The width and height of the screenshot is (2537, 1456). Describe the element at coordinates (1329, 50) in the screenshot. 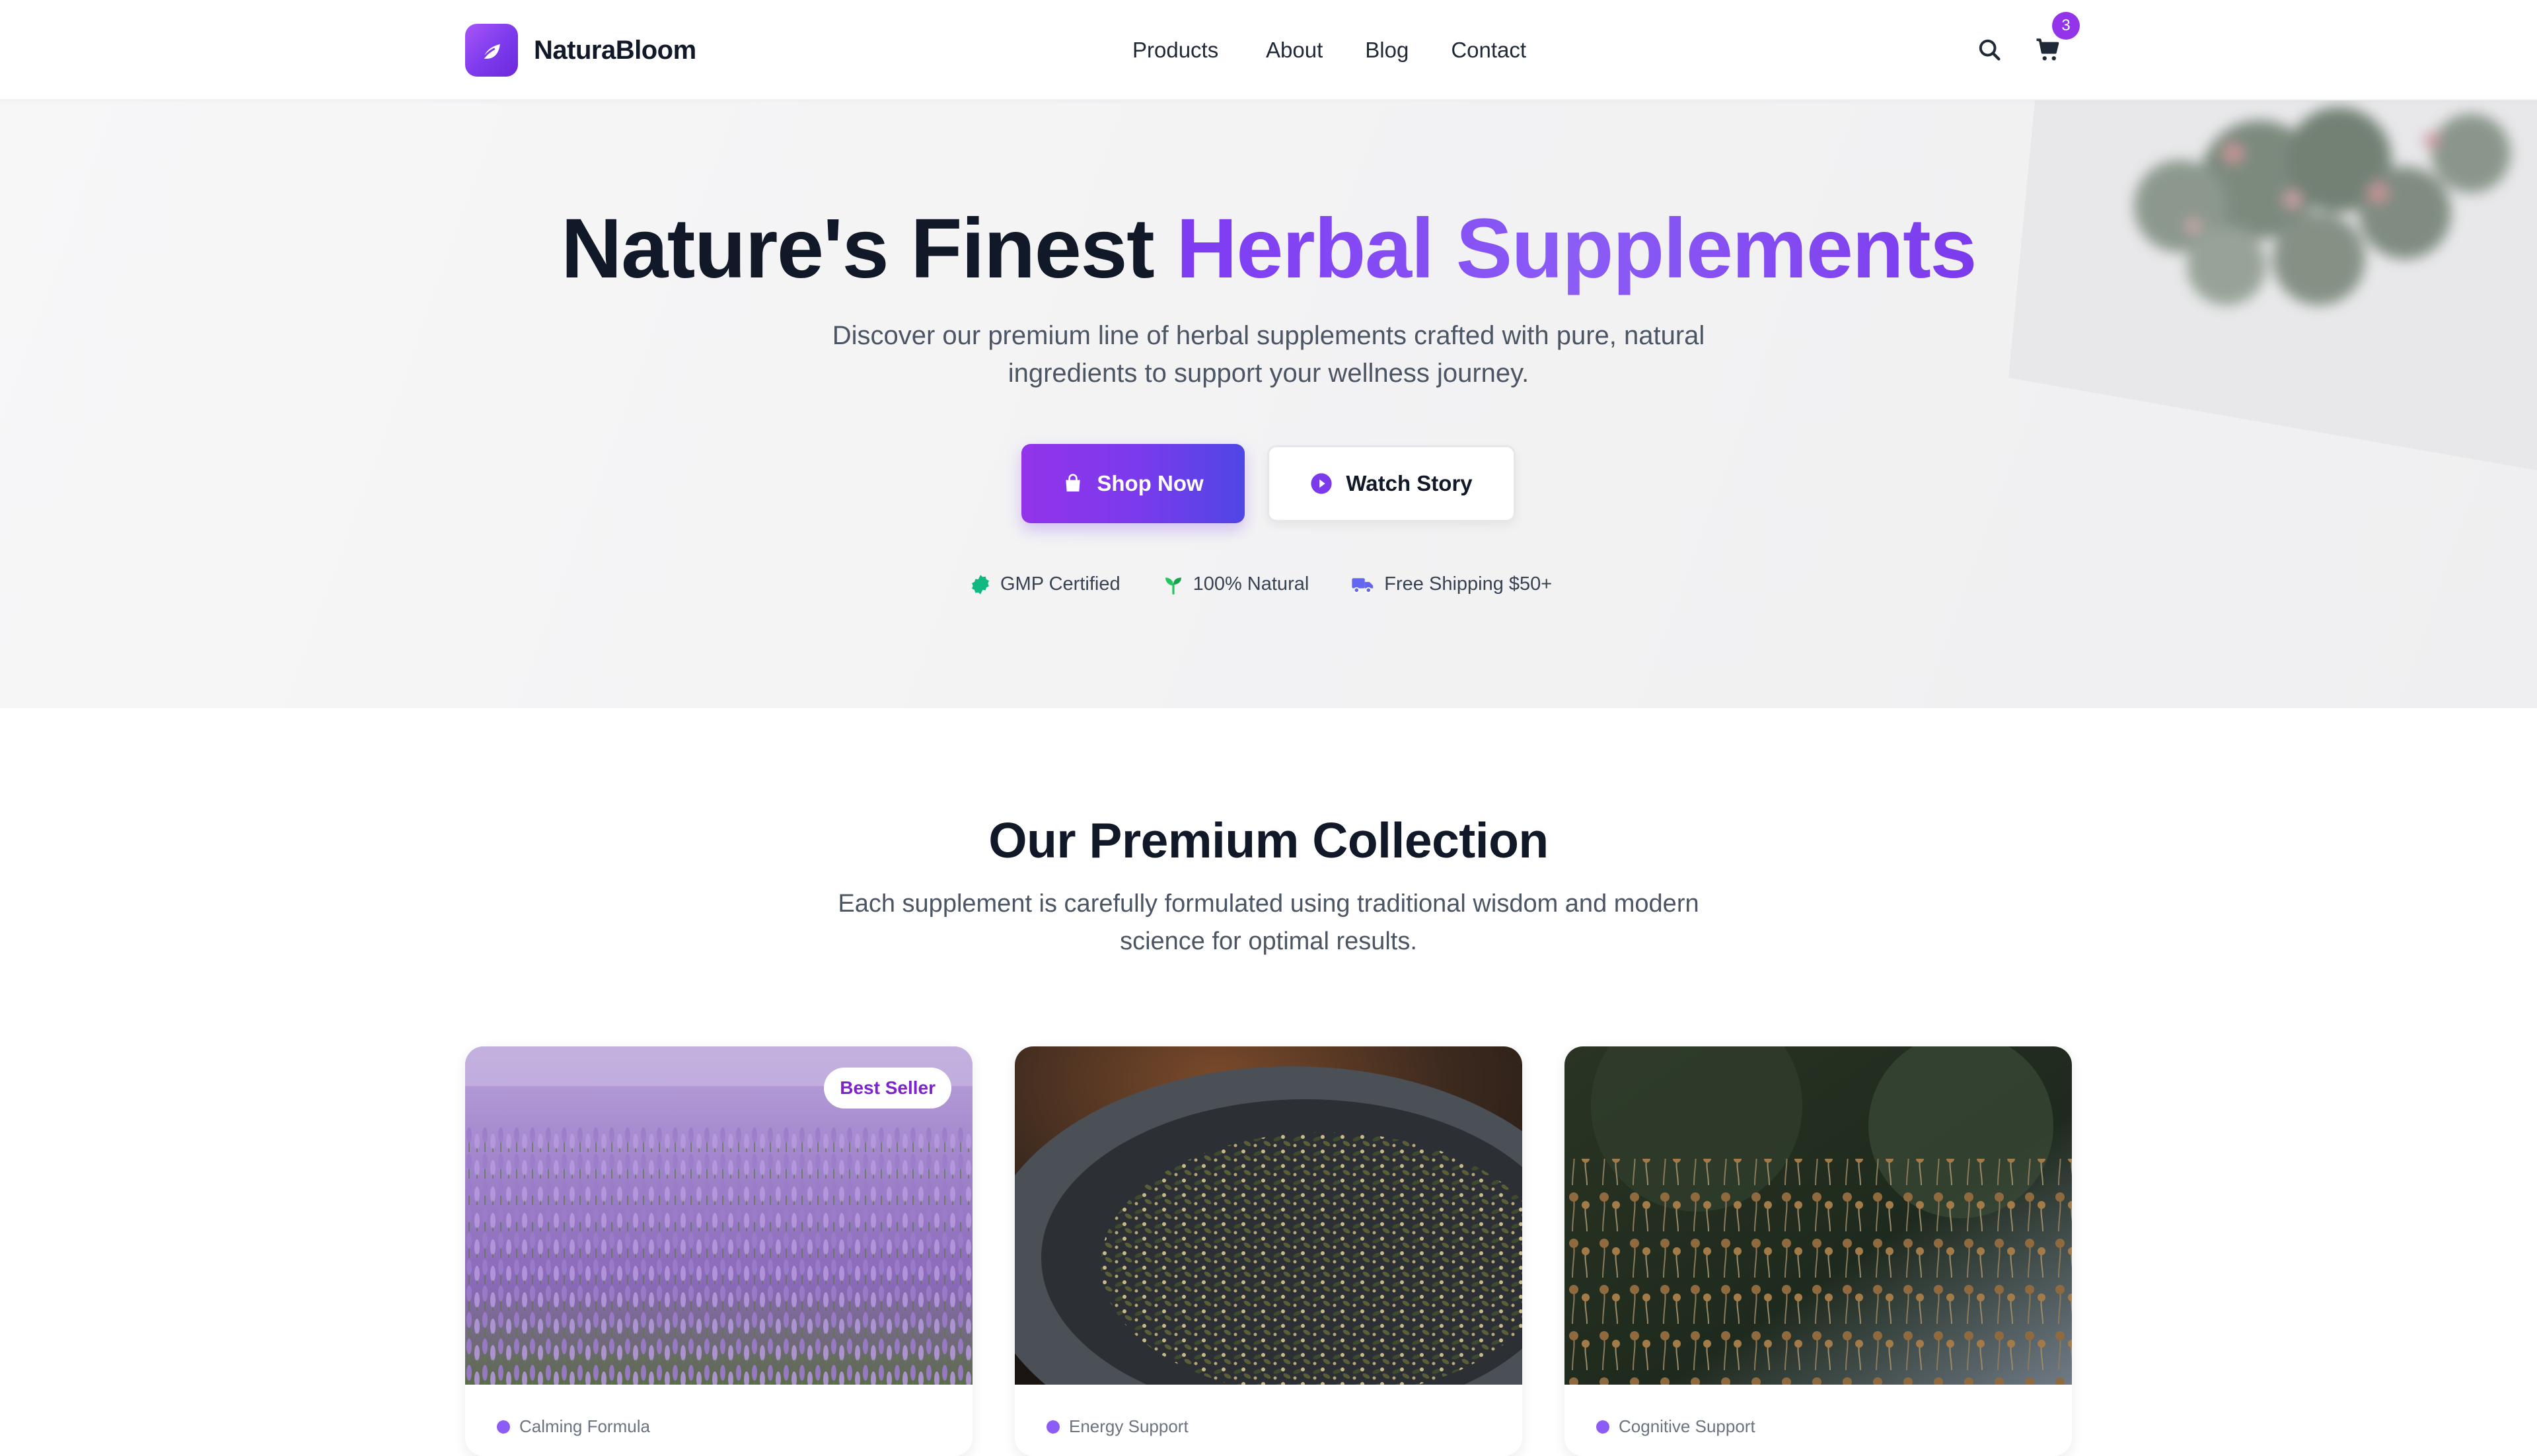

I see `main-nav: Products About Blog Contact` at that location.